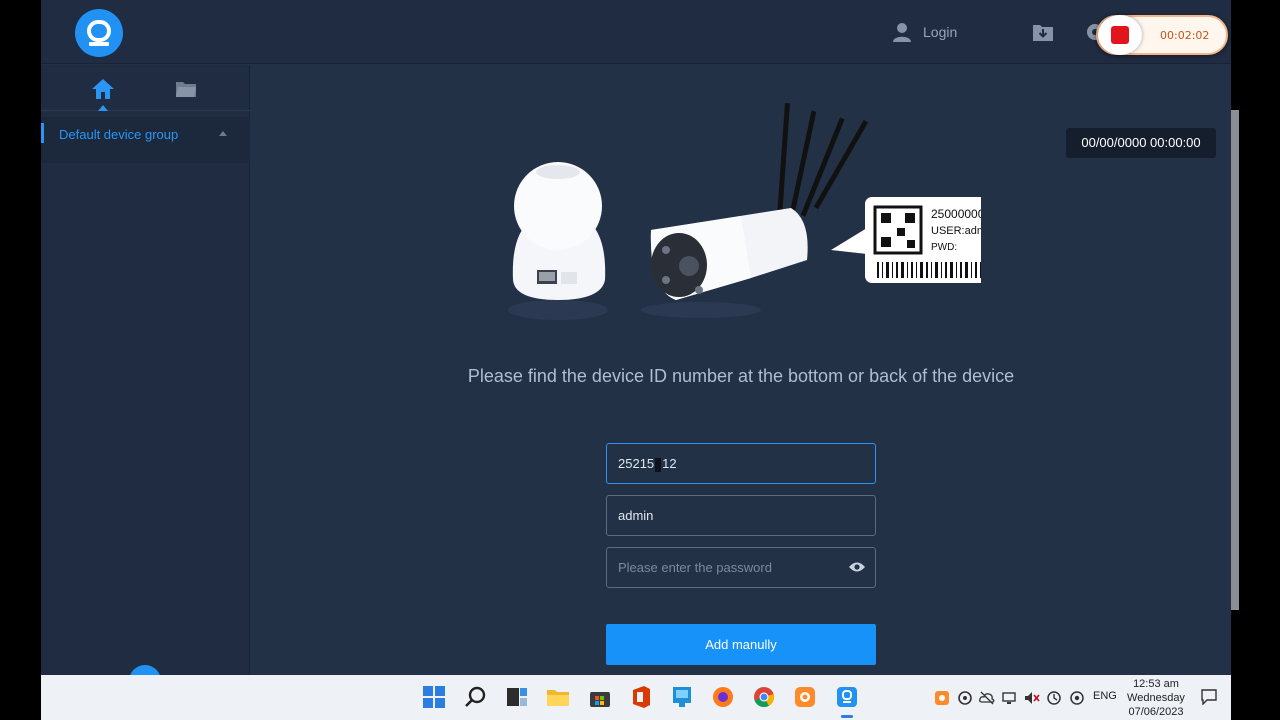 This screenshot has height=720, width=1280. Describe the element at coordinates (434, 697) in the screenshot. I see `windows-start-icon` at that location.